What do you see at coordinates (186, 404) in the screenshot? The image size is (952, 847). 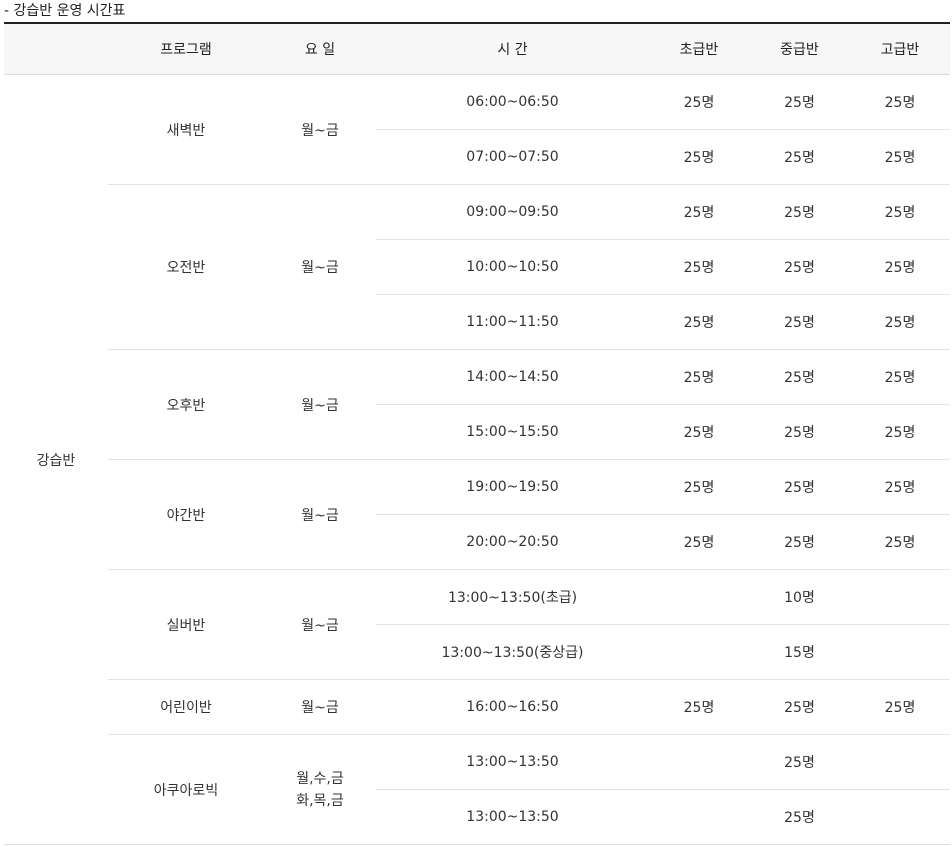 I see `program-name: 오후반` at bounding box center [186, 404].